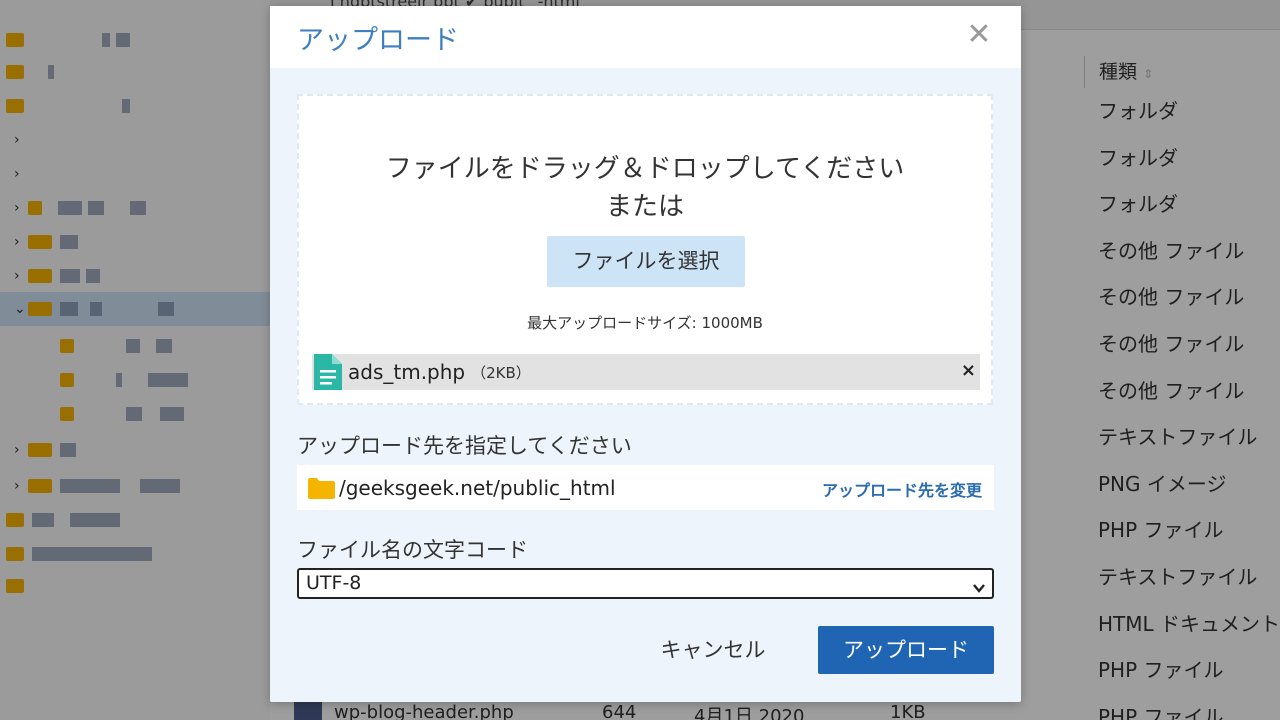 This screenshot has height=720, width=1280. Describe the element at coordinates (645, 583) in the screenshot. I see `encoding-select: UTF-8` at that location.